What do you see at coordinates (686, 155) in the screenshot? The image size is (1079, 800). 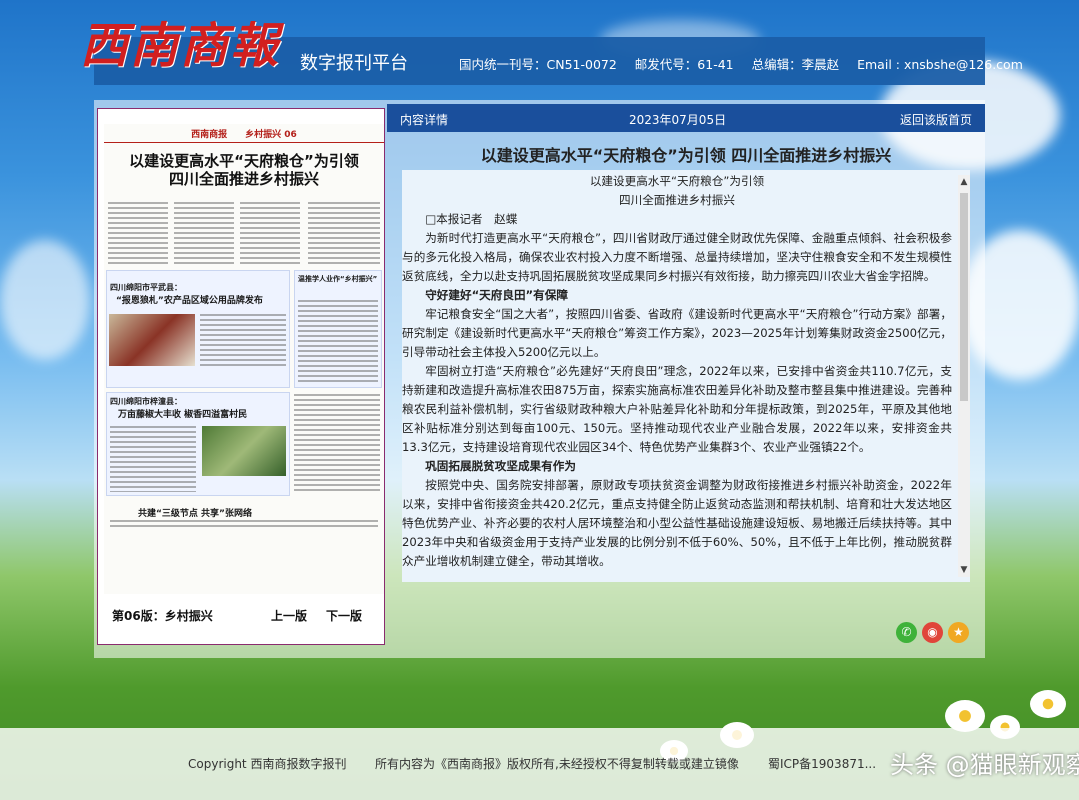 I see `article-title: 以建设更高水平“天府粮仓”为引领 四川全面推进乡村振兴` at bounding box center [686, 155].